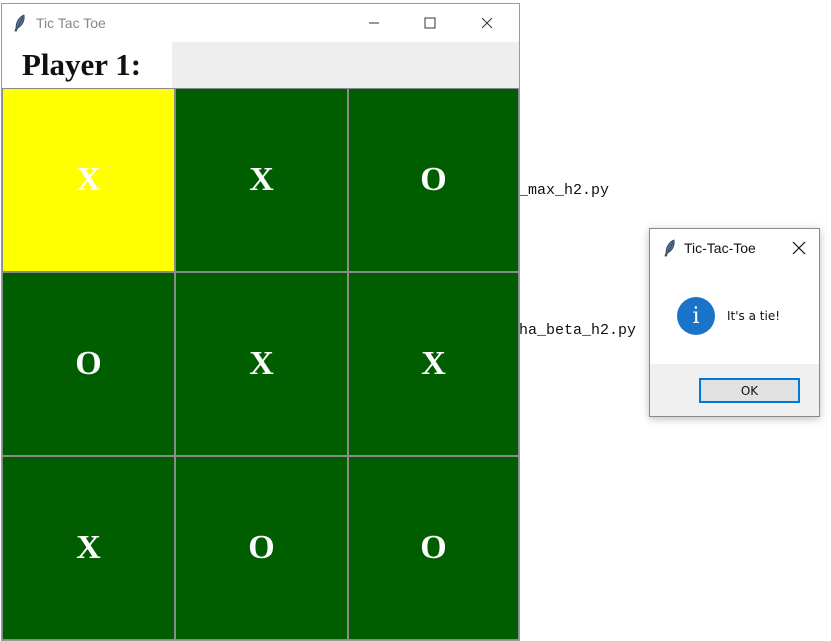 This screenshot has height=641, width=831. Describe the element at coordinates (261, 548) in the screenshot. I see `board-cell-2-1: O` at that location.